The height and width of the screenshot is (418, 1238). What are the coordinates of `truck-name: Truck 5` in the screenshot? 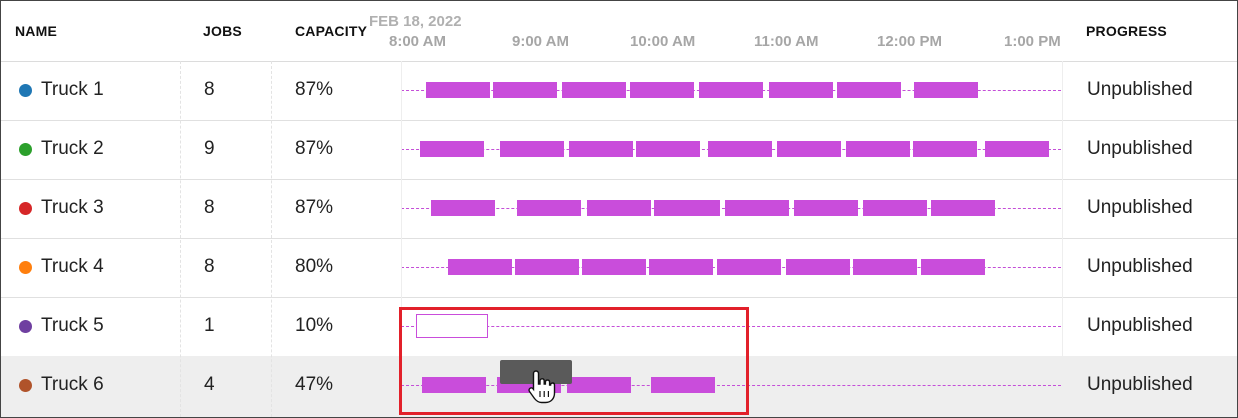 It's located at (72, 325).